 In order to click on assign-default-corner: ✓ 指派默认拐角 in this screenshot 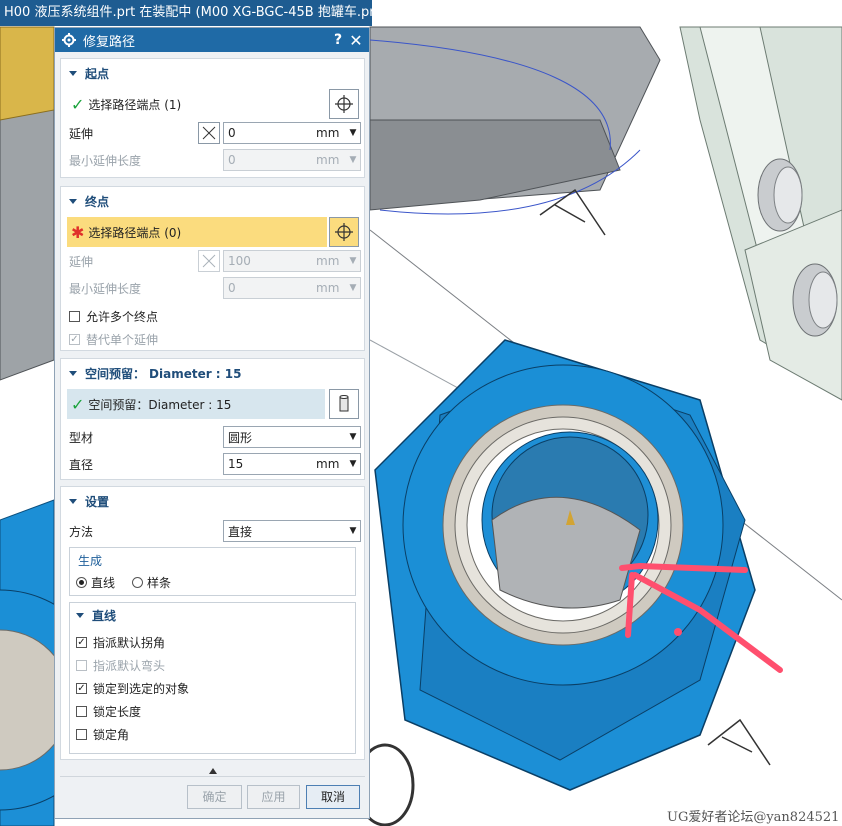, I will do `click(120, 642)`.